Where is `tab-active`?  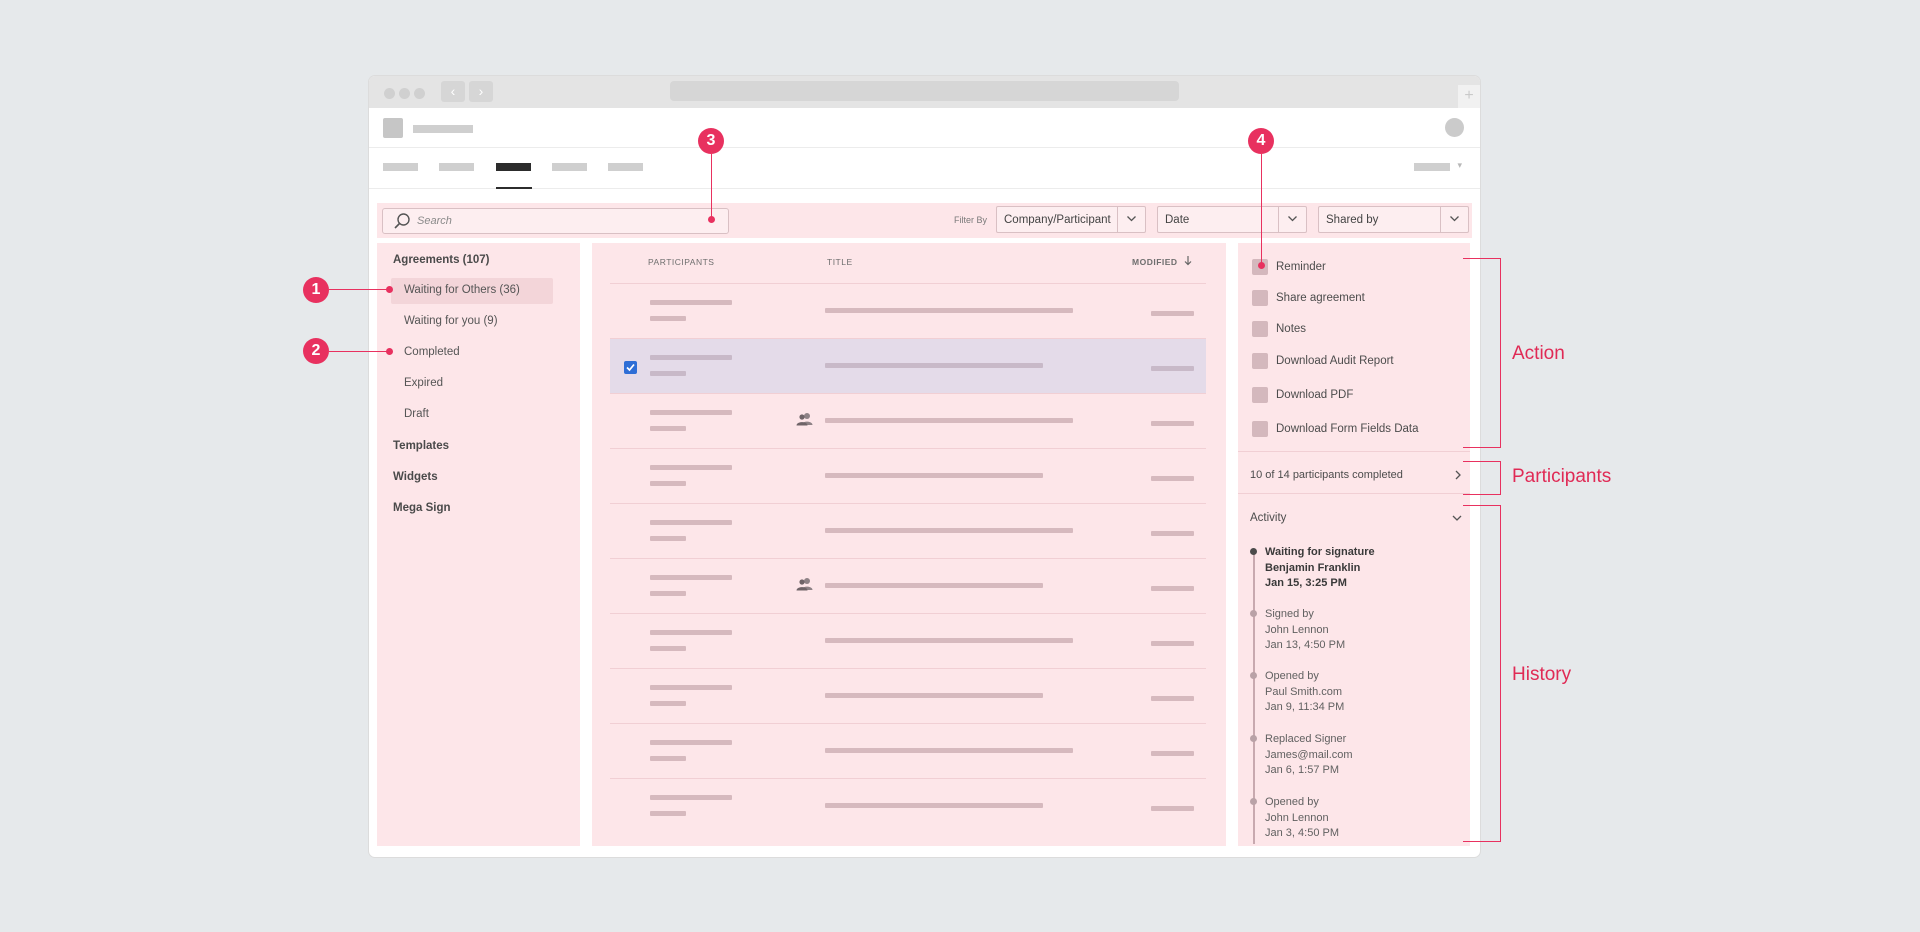 tab-active is located at coordinates (513, 167).